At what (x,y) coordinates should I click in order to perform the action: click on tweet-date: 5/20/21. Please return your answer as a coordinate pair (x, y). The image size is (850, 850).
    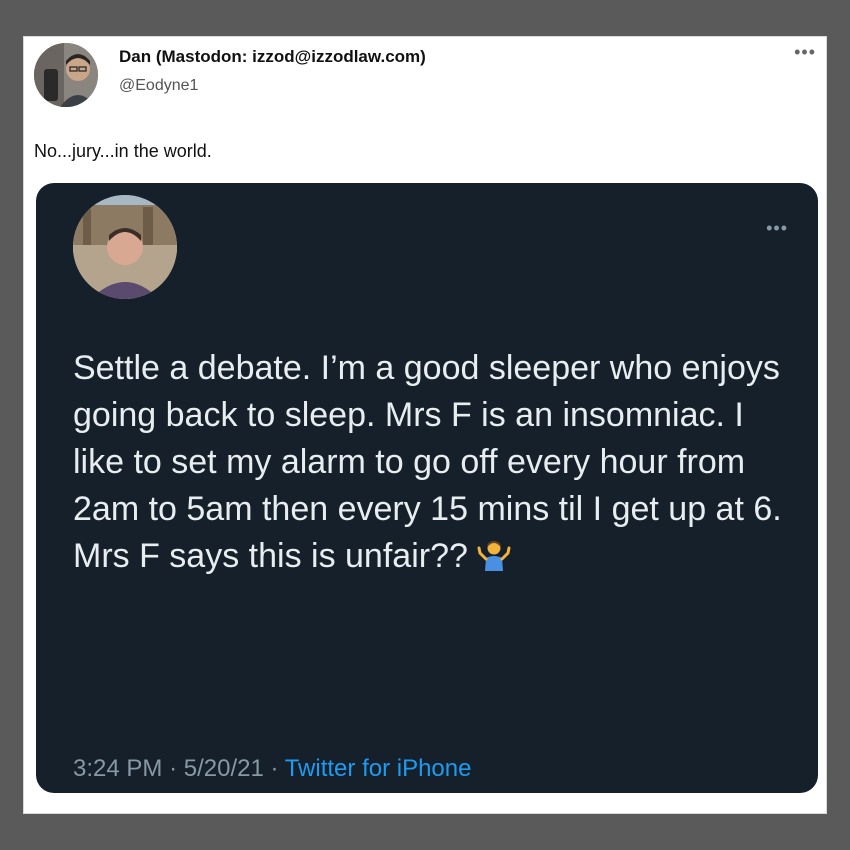
    Looking at the image, I should click on (224, 768).